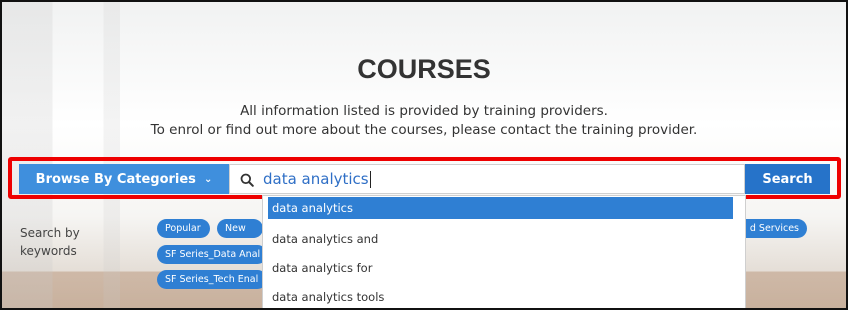 Image resolution: width=848 pixels, height=310 pixels. What do you see at coordinates (50, 242) in the screenshot?
I see `search-by-keywords-label: Search by keywords` at bounding box center [50, 242].